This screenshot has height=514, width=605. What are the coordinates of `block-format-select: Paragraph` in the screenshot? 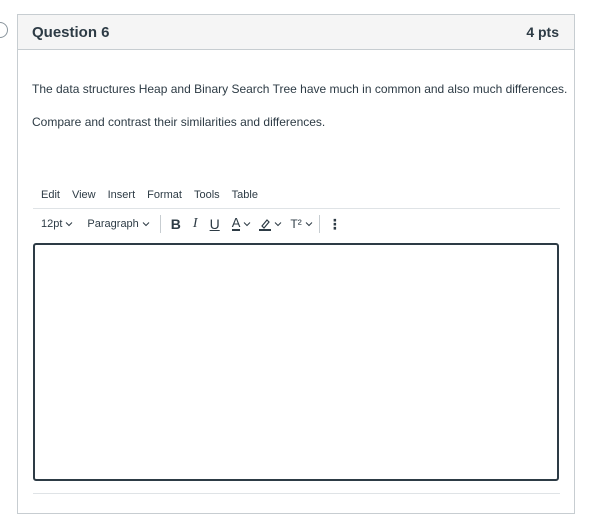 It's located at (118, 224).